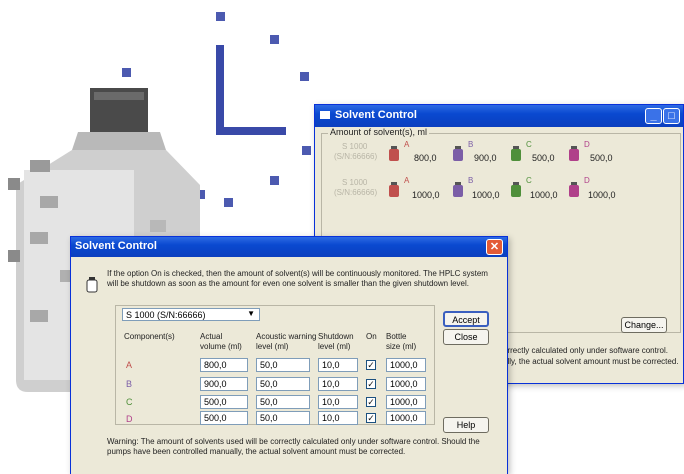  Describe the element at coordinates (485, 158) in the screenshot. I see `amount-b: 900,0` at that location.